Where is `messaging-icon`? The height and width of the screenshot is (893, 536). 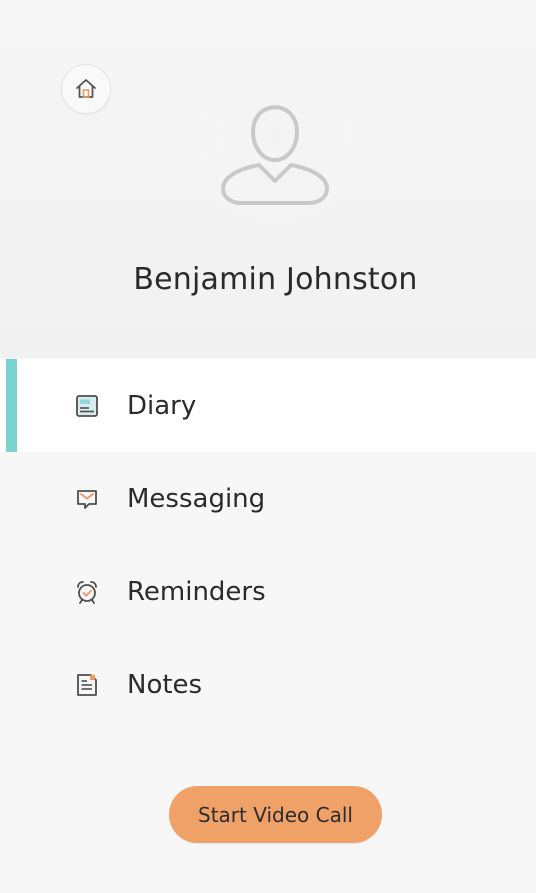 messaging-icon is located at coordinates (87, 499).